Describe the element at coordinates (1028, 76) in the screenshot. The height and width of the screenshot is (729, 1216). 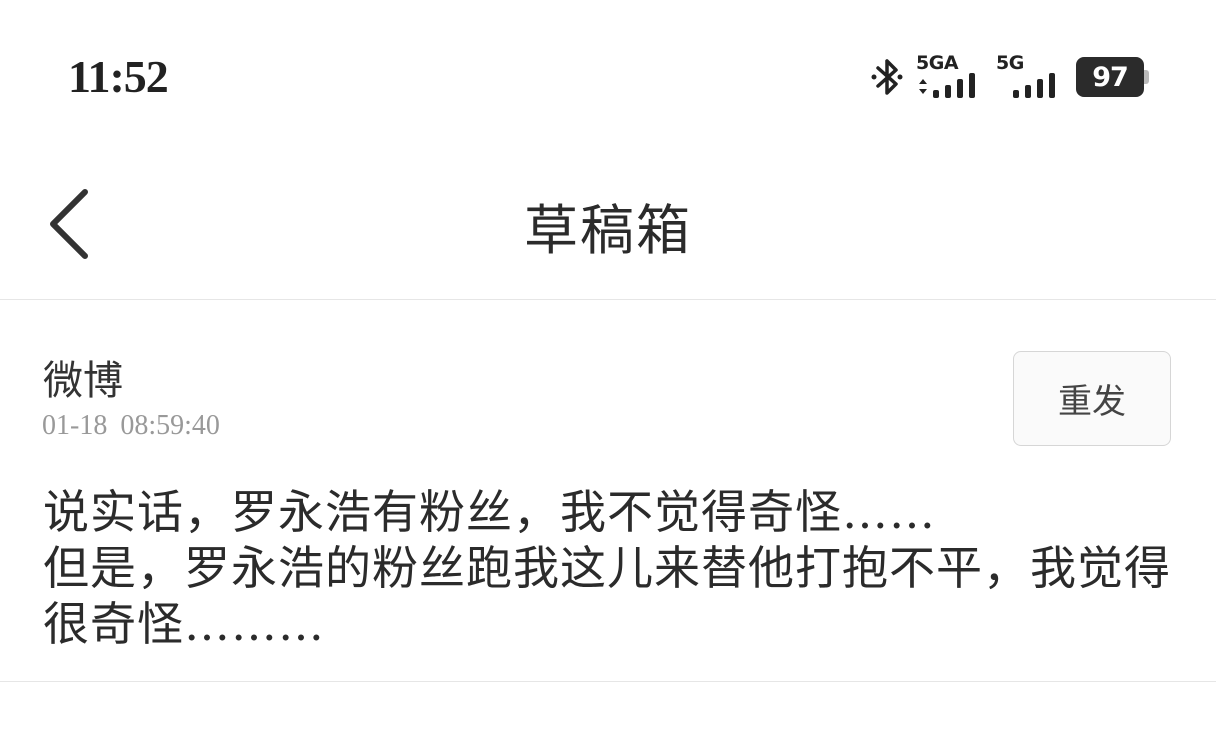
I see `signal-5g-icon: 5G` at that location.